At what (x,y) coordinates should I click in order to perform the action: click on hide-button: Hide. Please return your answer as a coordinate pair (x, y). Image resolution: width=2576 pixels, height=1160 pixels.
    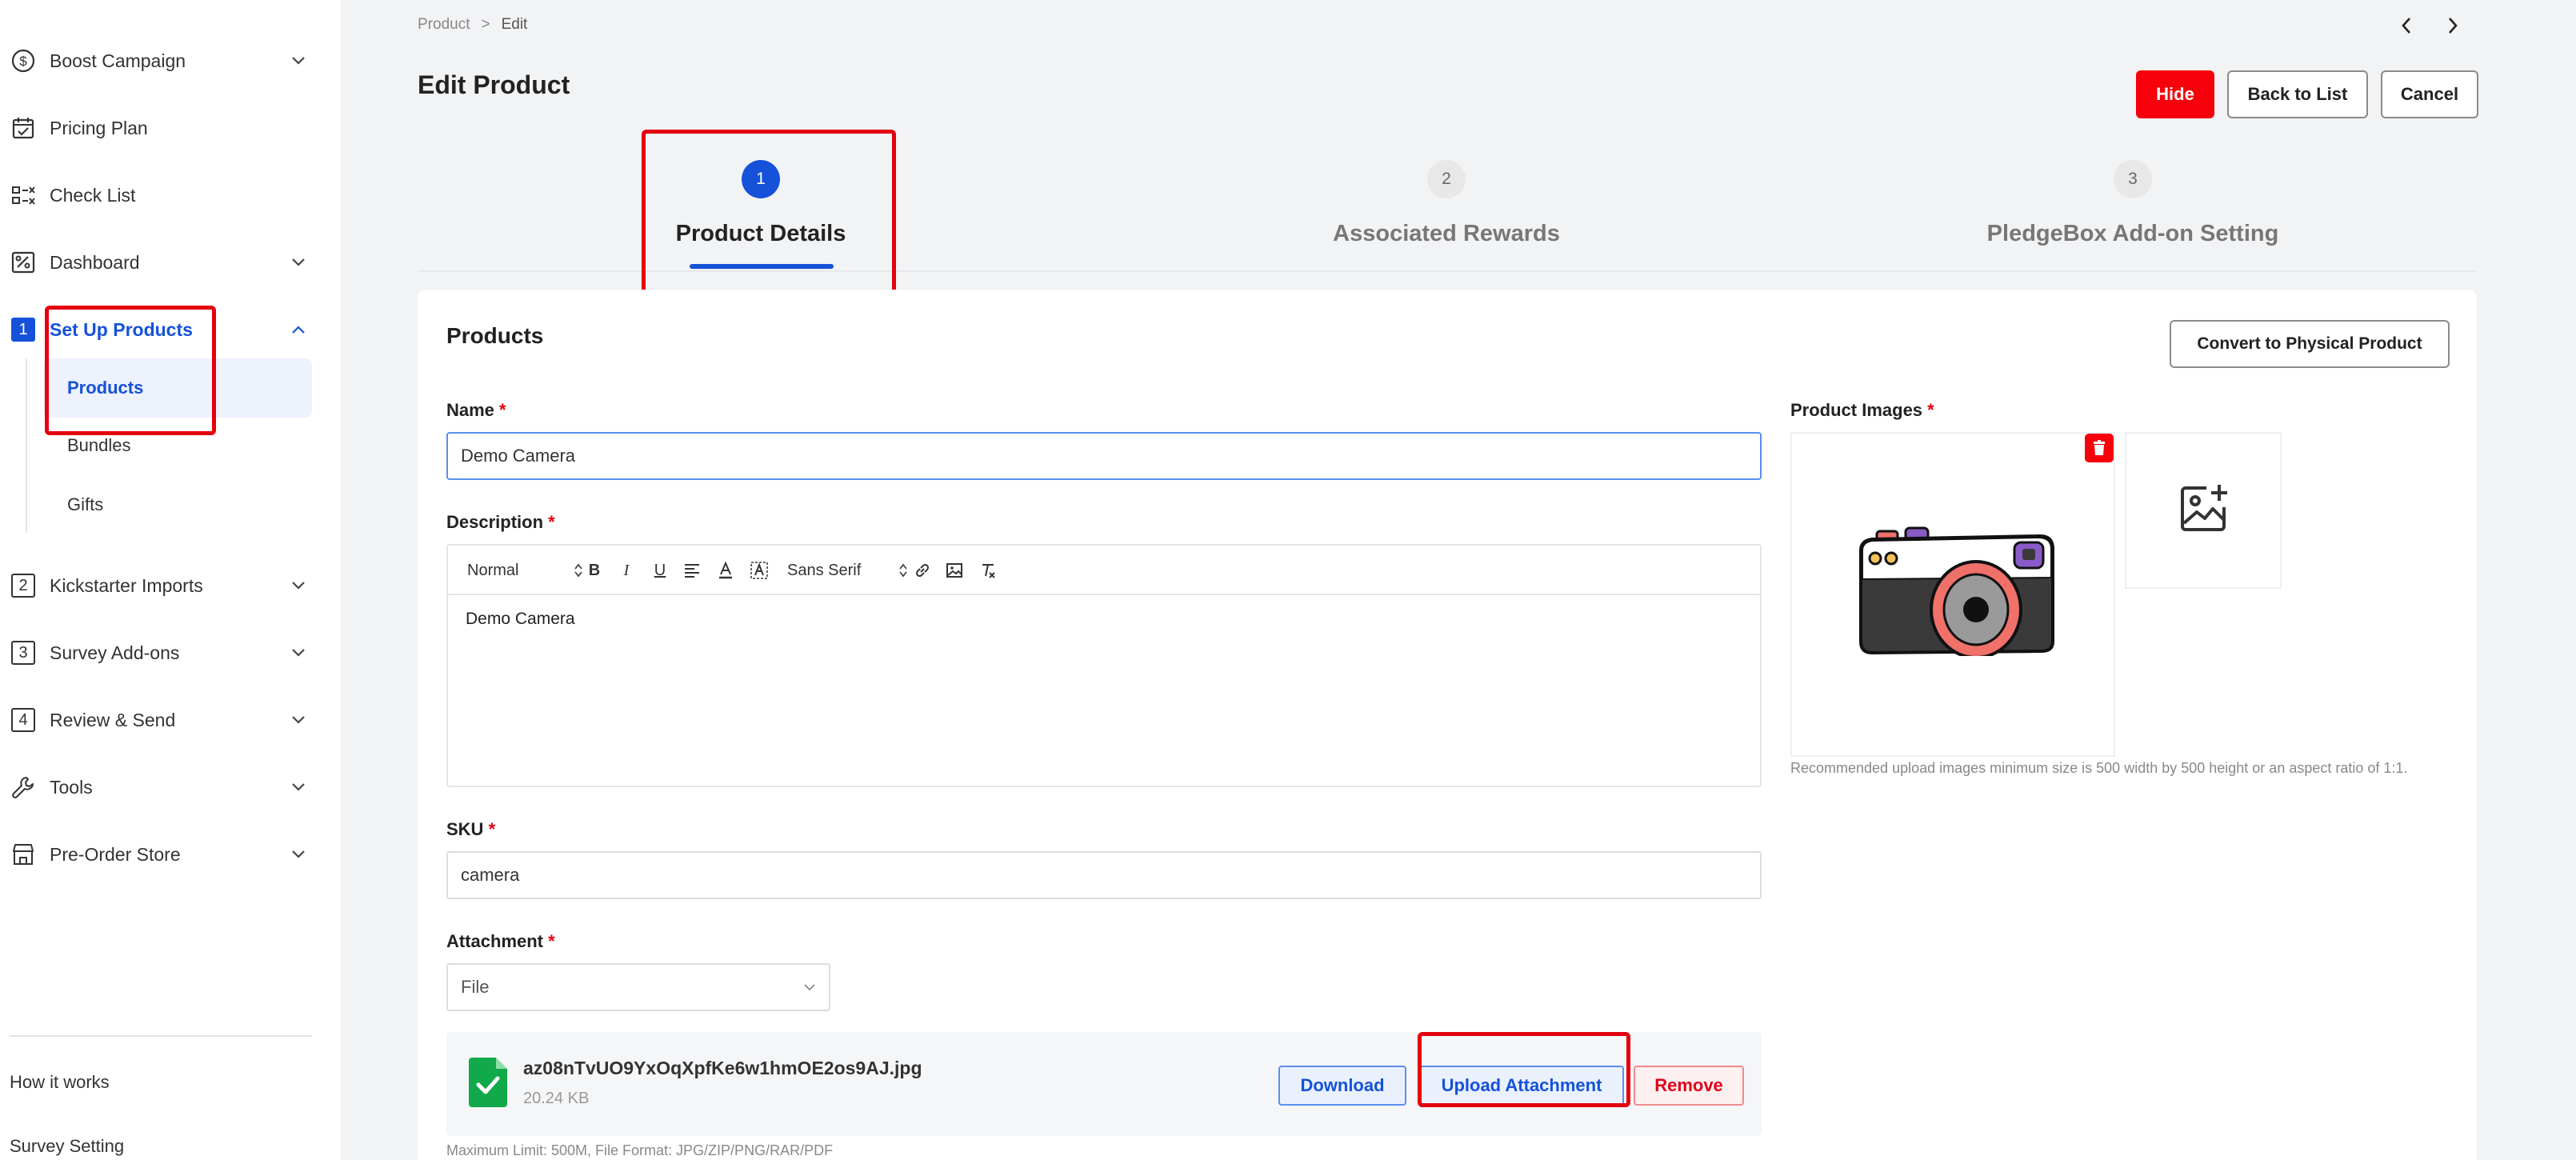
    Looking at the image, I should click on (2175, 94).